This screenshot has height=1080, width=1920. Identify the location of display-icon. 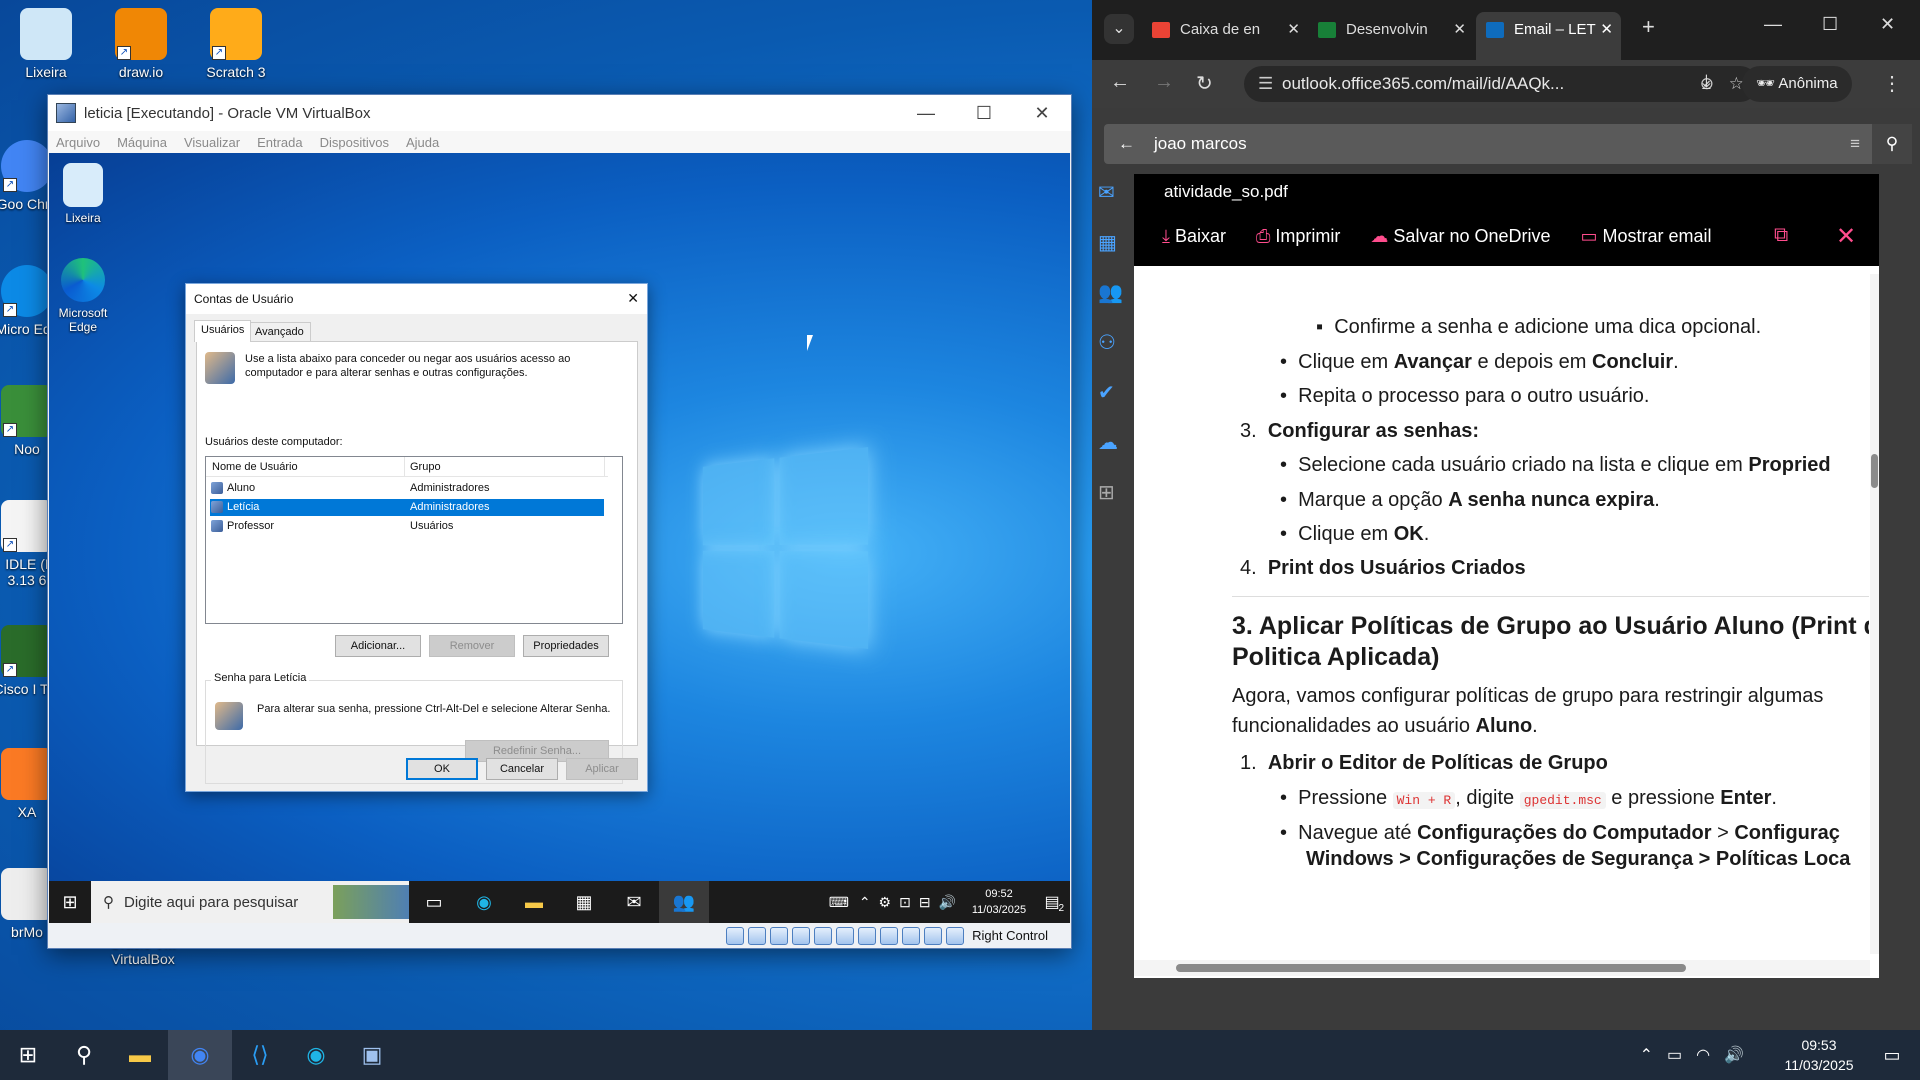
(867, 935).